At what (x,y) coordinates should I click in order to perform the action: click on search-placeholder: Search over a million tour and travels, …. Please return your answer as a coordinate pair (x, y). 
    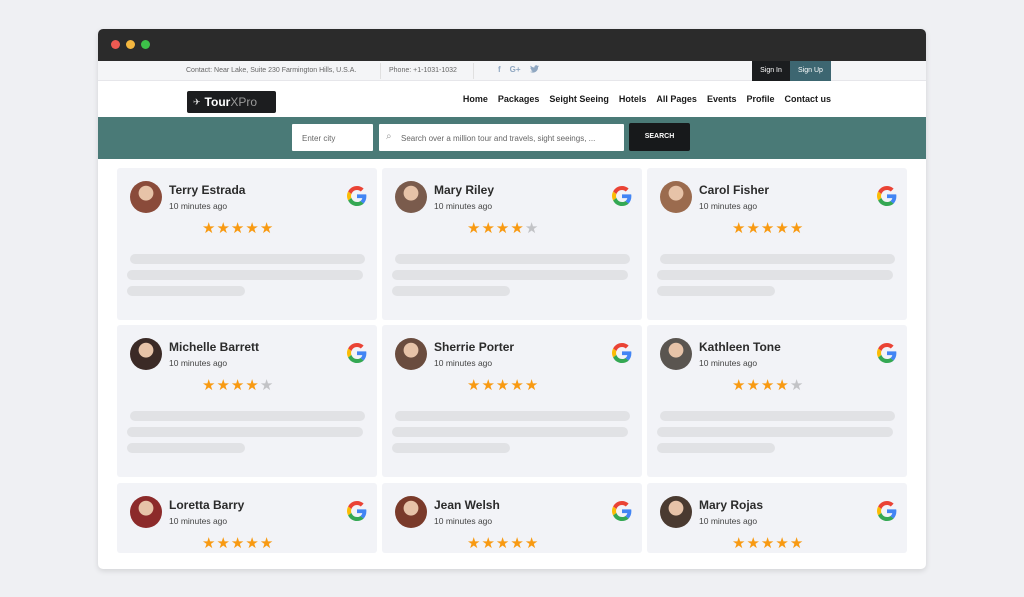
    Looking at the image, I should click on (498, 138).